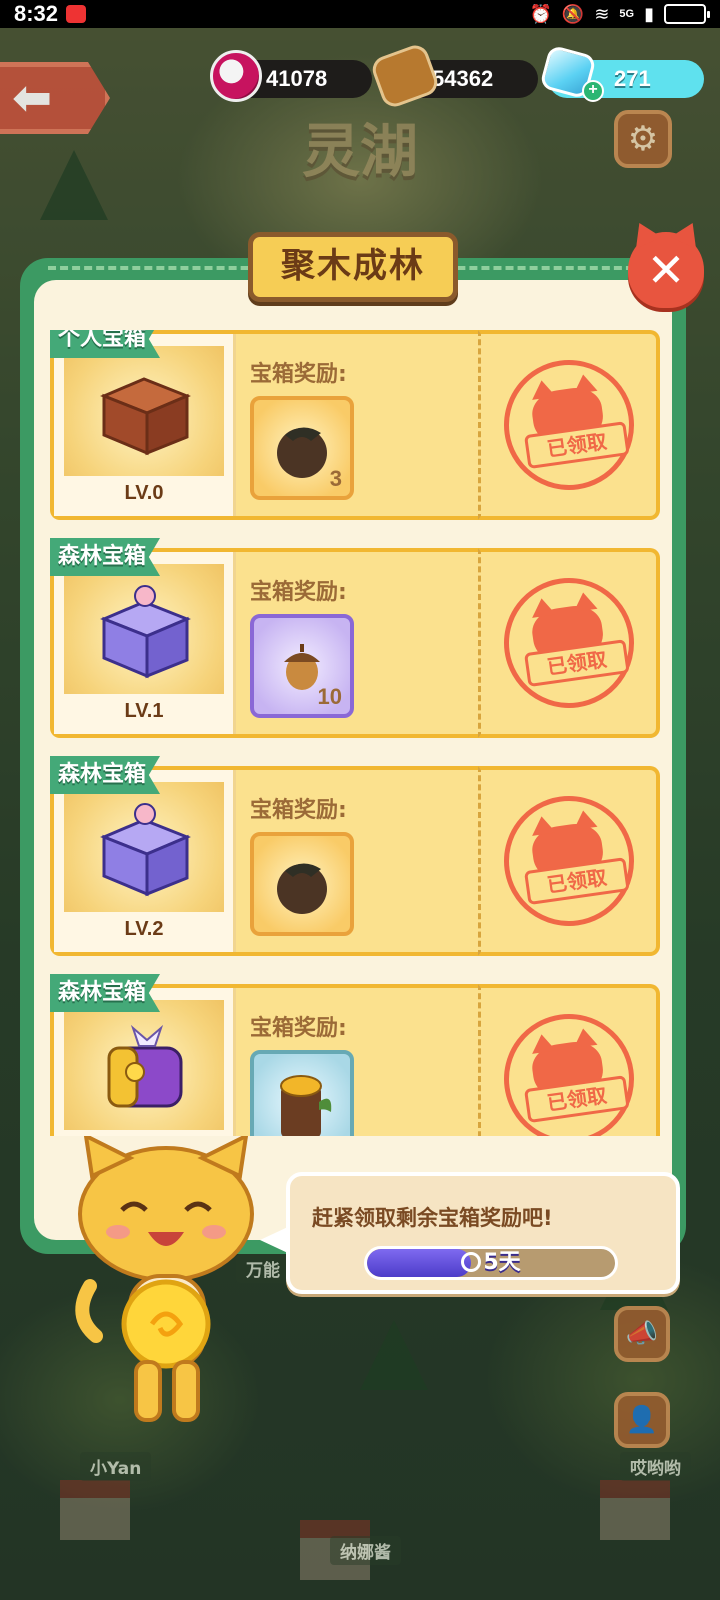 The image size is (720, 1600). What do you see at coordinates (432, 1218) in the screenshot?
I see `hint-text: 赶紧领取剩余宝箱奖励吧!` at bounding box center [432, 1218].